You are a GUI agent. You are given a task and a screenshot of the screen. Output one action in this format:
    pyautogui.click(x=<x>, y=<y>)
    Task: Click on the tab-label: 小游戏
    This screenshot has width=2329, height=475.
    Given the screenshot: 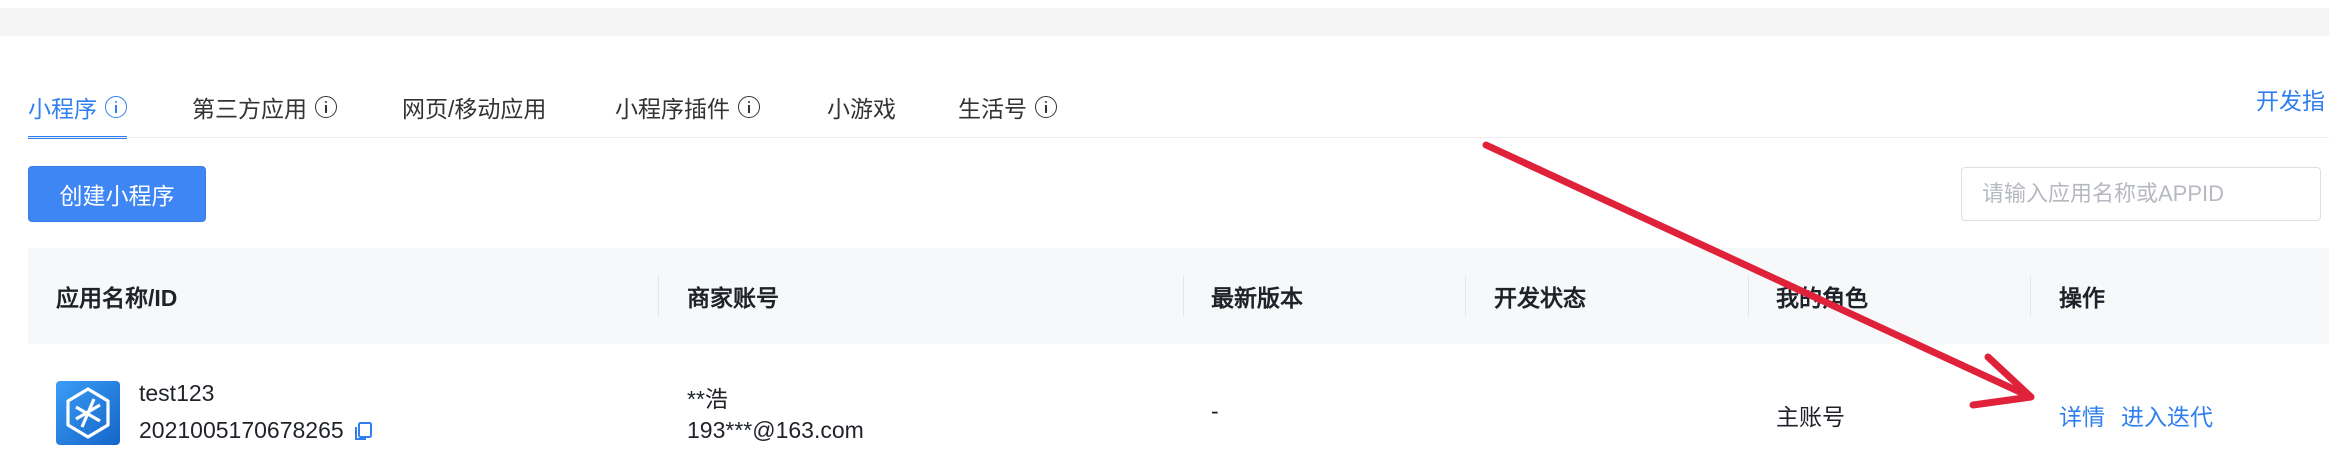 What is the action you would take?
    pyautogui.click(x=861, y=109)
    